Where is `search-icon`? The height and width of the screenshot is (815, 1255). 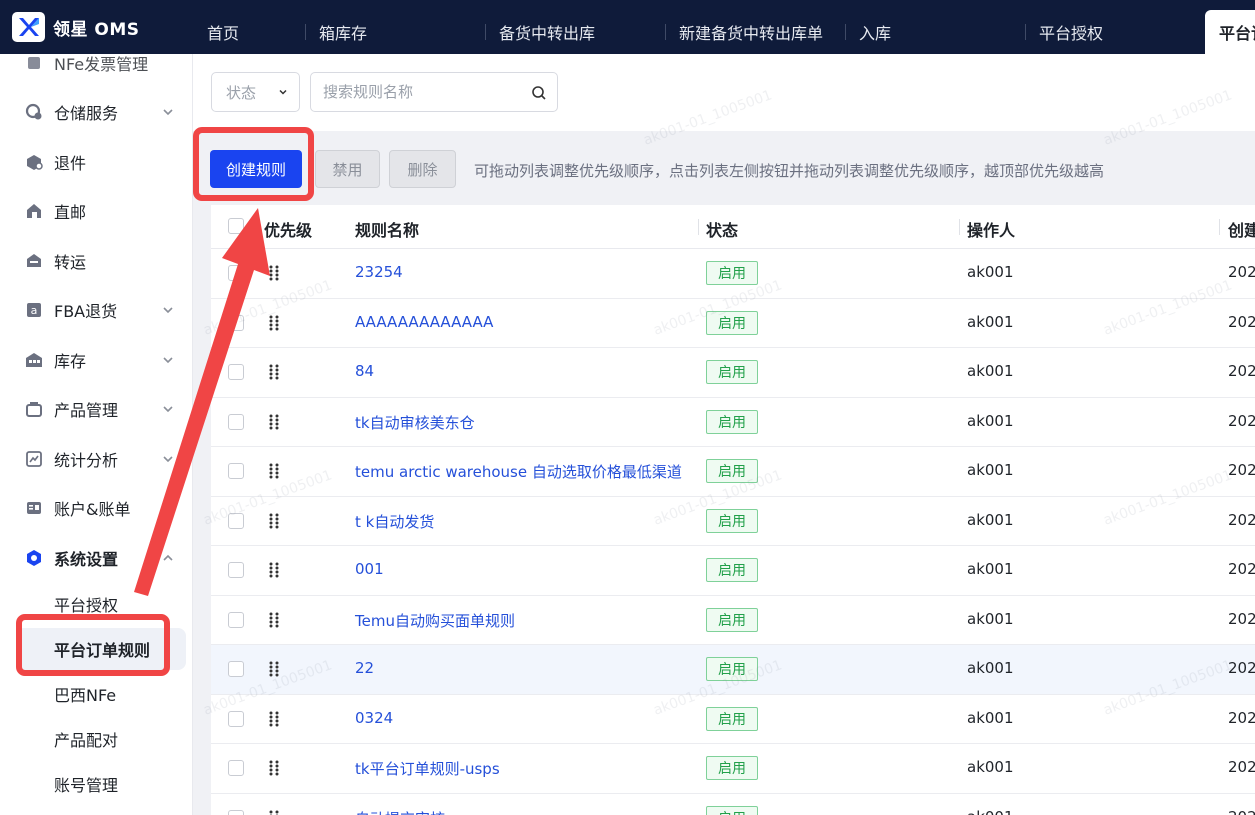
search-icon is located at coordinates (539, 93).